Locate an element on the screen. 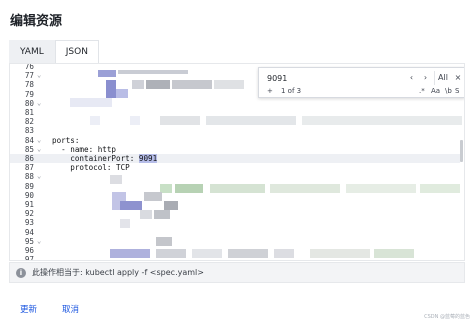  code-text: containerPort: 9091 is located at coordinates (105, 158).